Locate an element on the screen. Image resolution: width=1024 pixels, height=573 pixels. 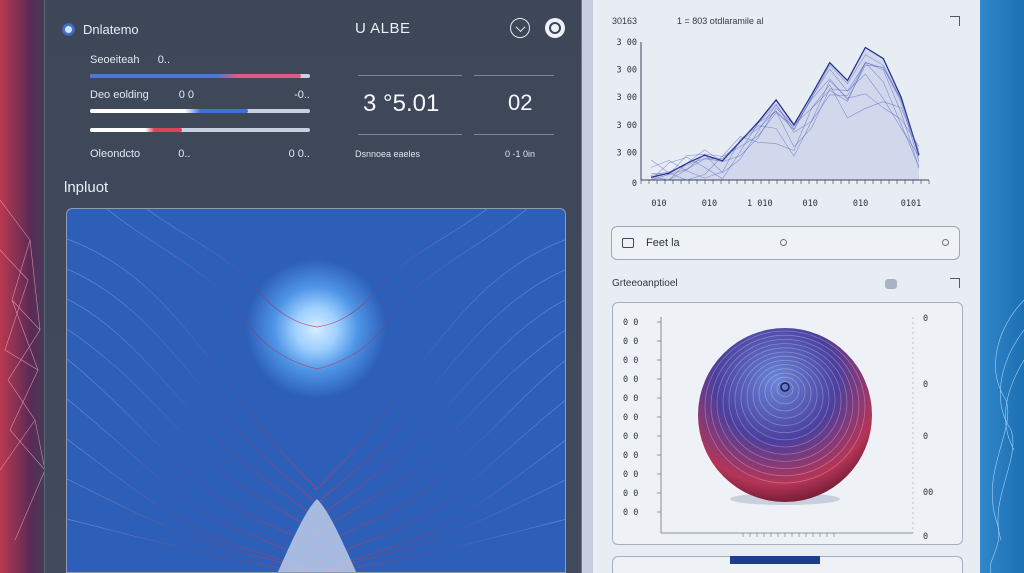
slider-1-label: Seoeiteah is located at coordinates (115, 60).